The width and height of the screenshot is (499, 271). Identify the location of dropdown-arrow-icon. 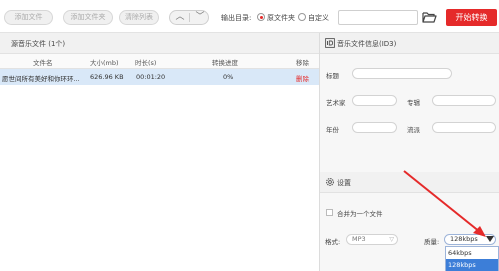
(490, 239).